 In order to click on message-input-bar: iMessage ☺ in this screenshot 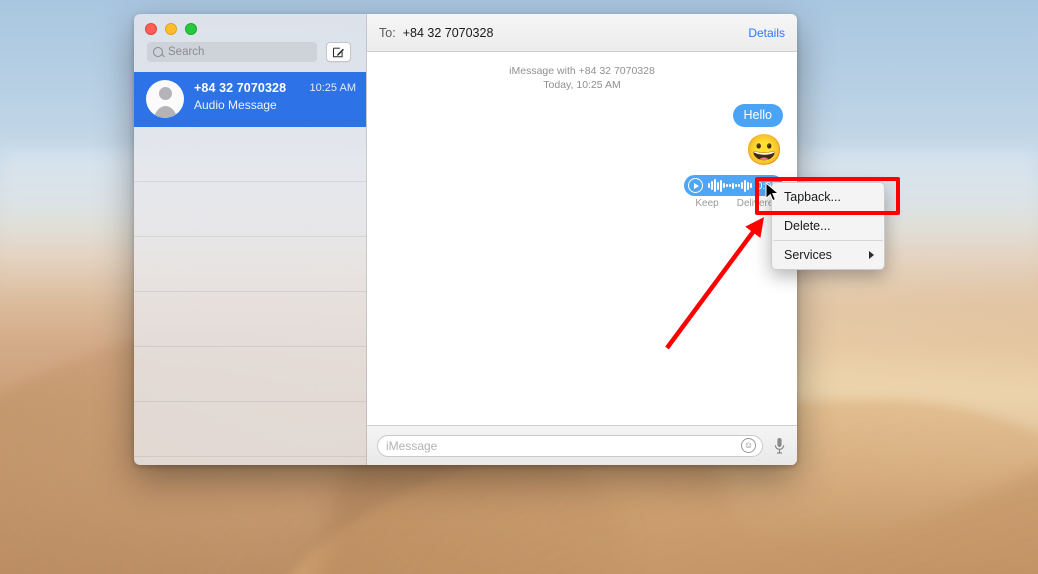, I will do `click(582, 445)`.